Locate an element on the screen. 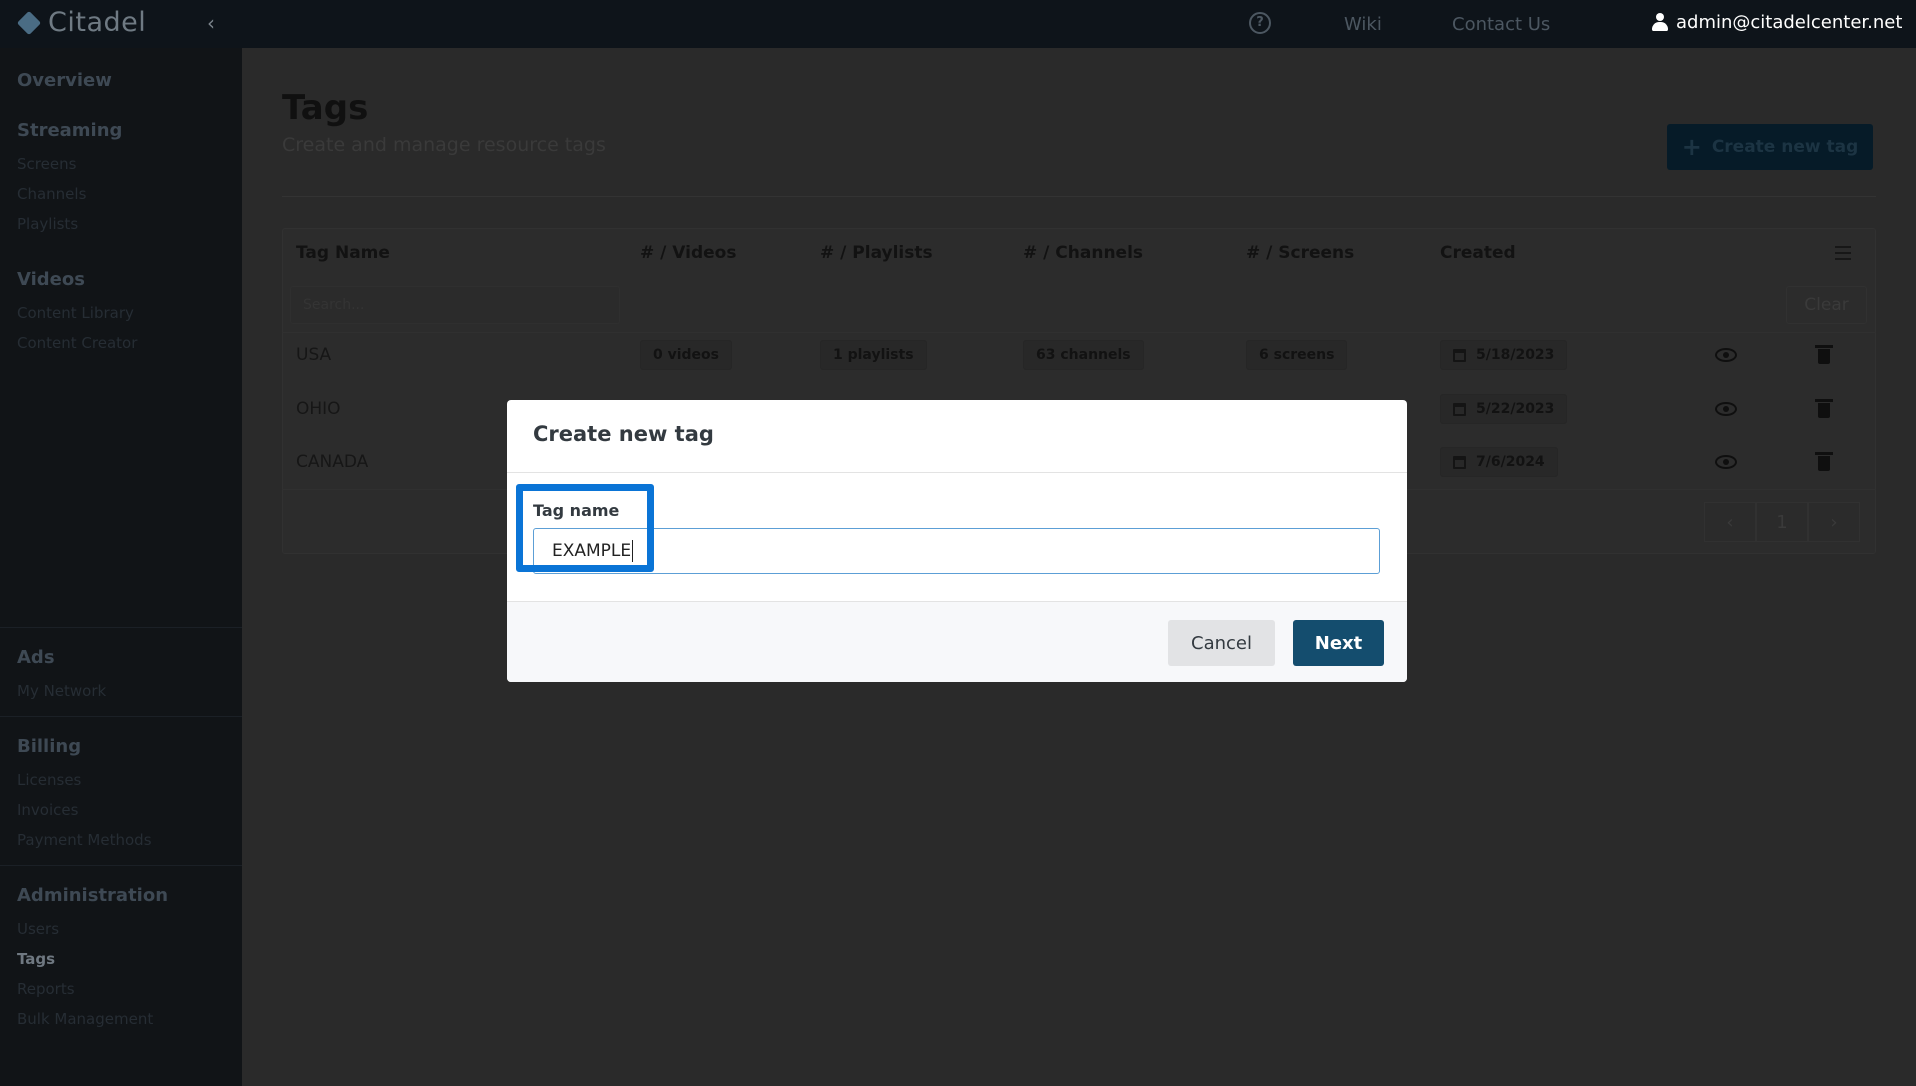  user-menu: admin@citadelcenter.net is located at coordinates (1784, 22).